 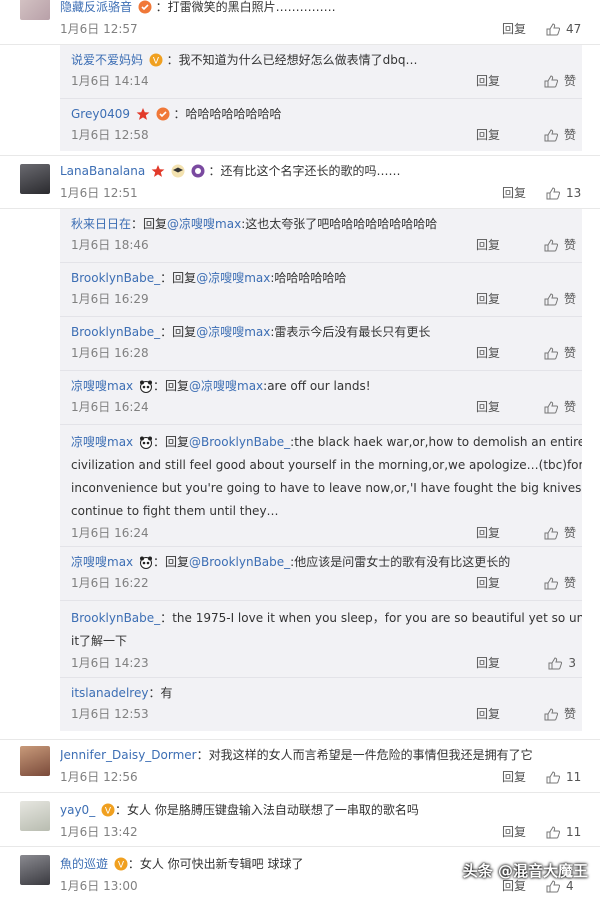 I want to click on reply-time: 1月6日 16:22, so click(x=110, y=583).